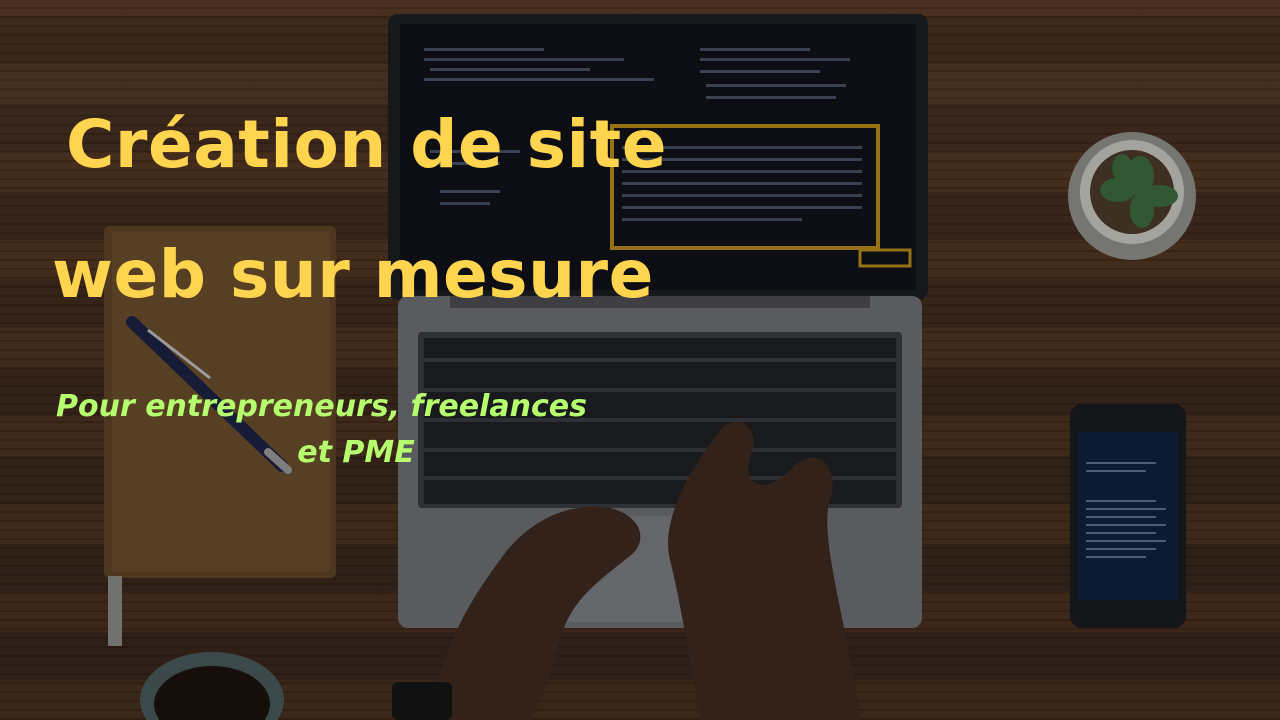 Image resolution: width=1280 pixels, height=720 pixels. Describe the element at coordinates (356, 452) in the screenshot. I see `subtitle-line-2: et PME` at that location.